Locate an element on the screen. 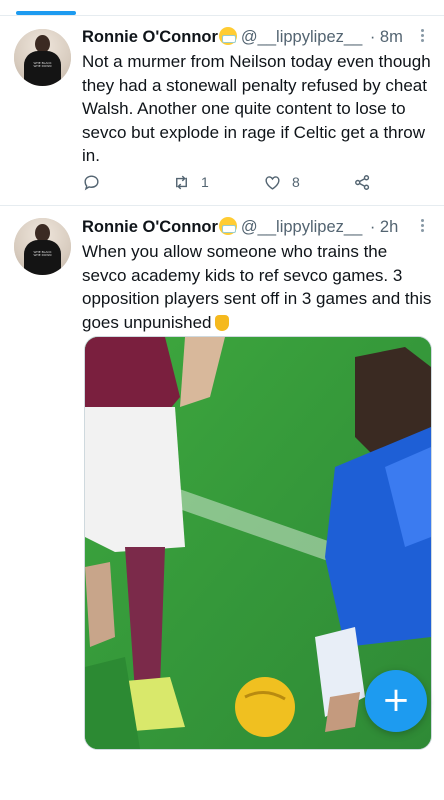 This screenshot has height=800, width=444. tweet-header: Ronnie O'Connor @__lippylipez__ · 2h is located at coordinates (240, 227).